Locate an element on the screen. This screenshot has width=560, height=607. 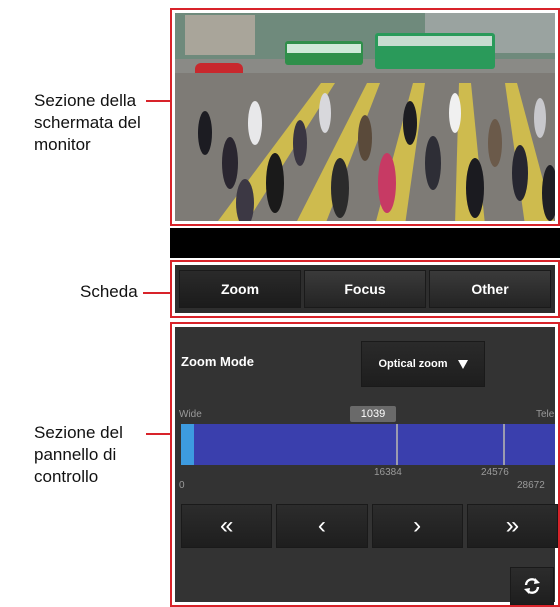
current-zoom-value: 1039 is located at coordinates (373, 414).